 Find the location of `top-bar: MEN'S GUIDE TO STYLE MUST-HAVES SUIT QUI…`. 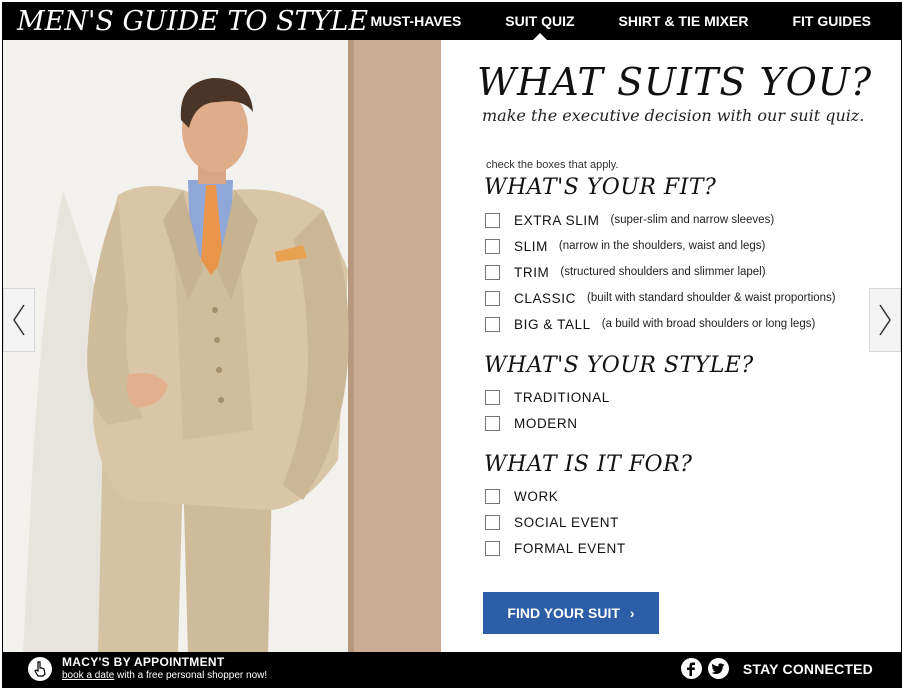

top-bar: MEN'S GUIDE TO STYLE MUST-HAVES SUIT QUI… is located at coordinates (452, 21).